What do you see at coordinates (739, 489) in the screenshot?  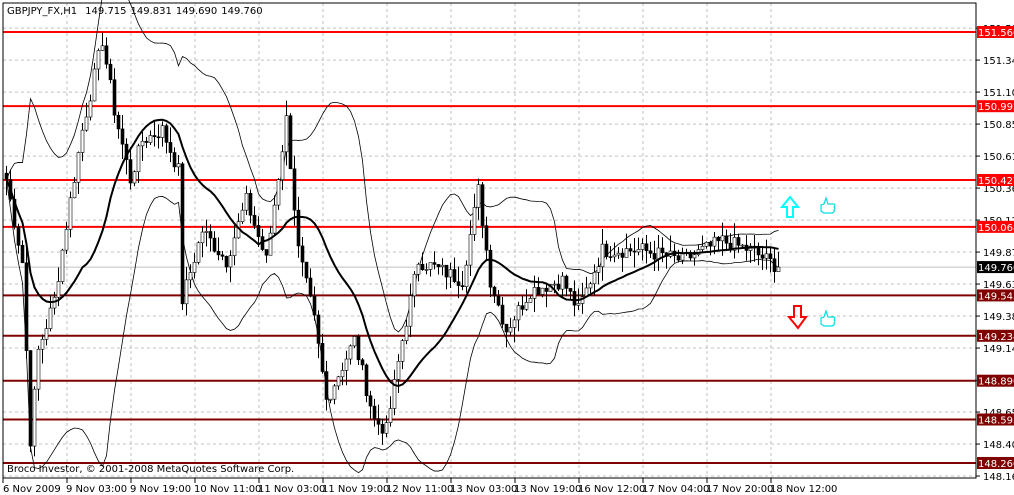 I see `time-tick-label: 17 Nov 20:00` at bounding box center [739, 489].